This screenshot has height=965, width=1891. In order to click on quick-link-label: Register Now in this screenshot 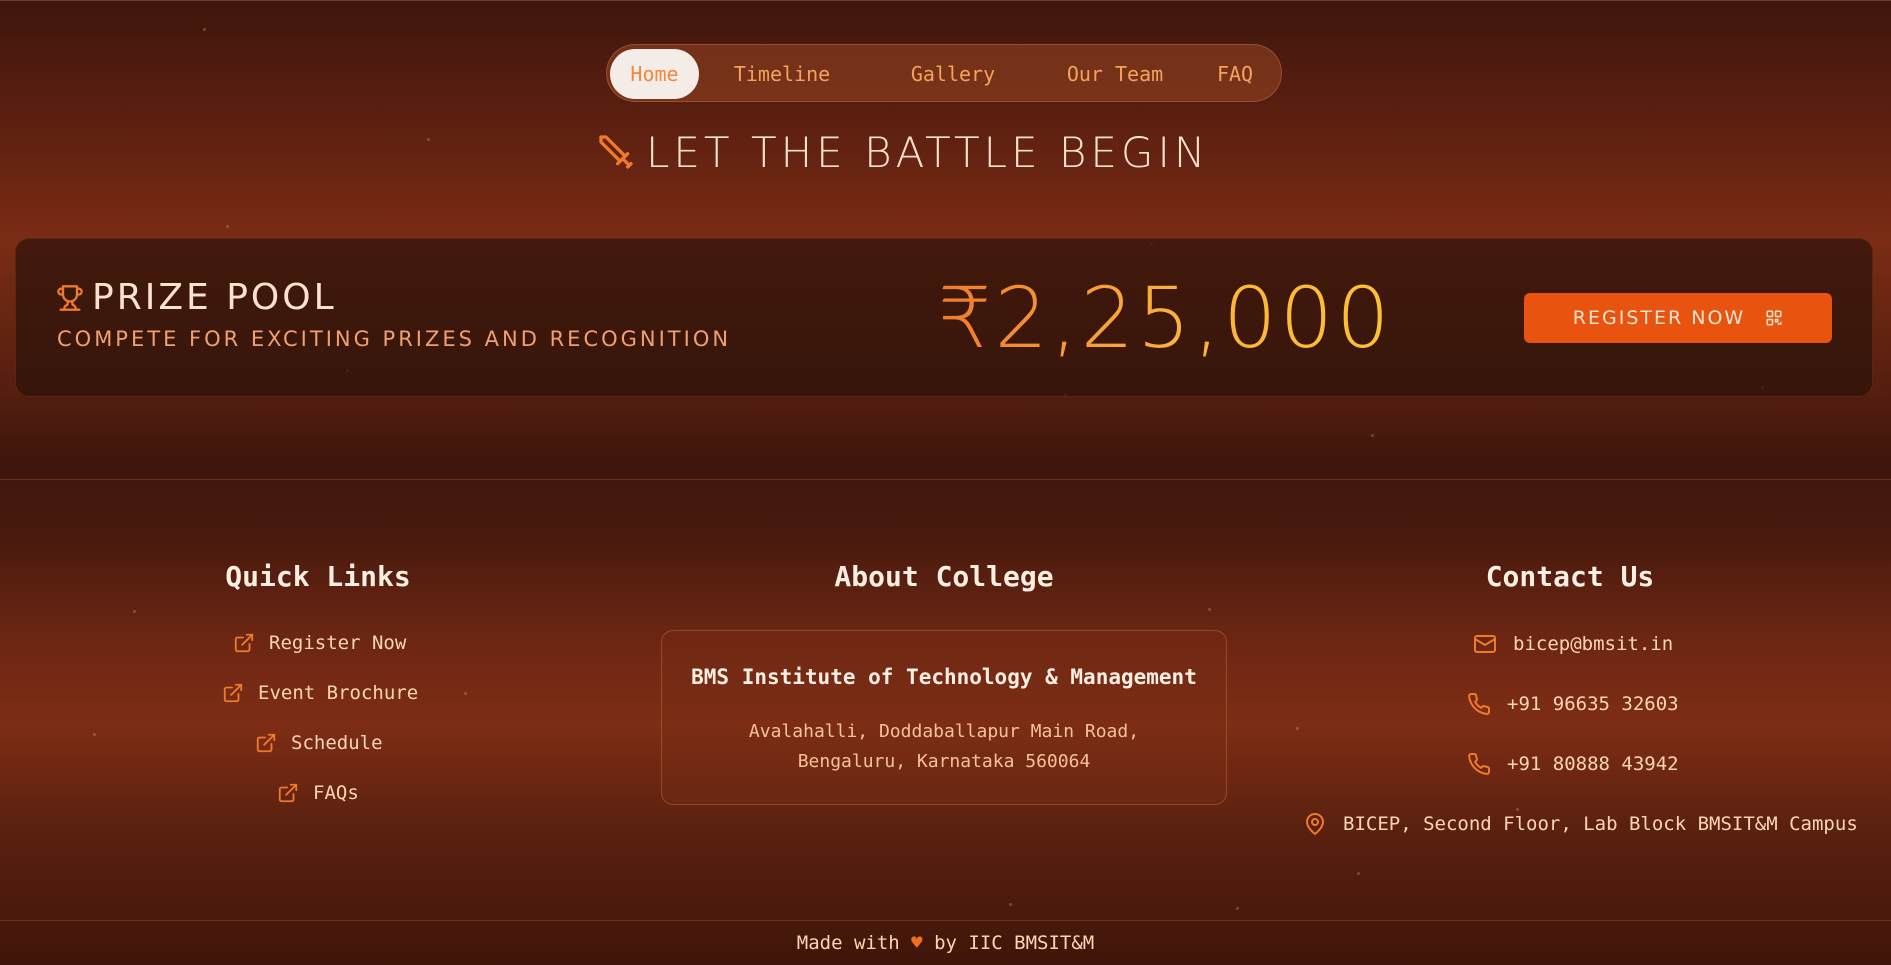, I will do `click(338, 643)`.